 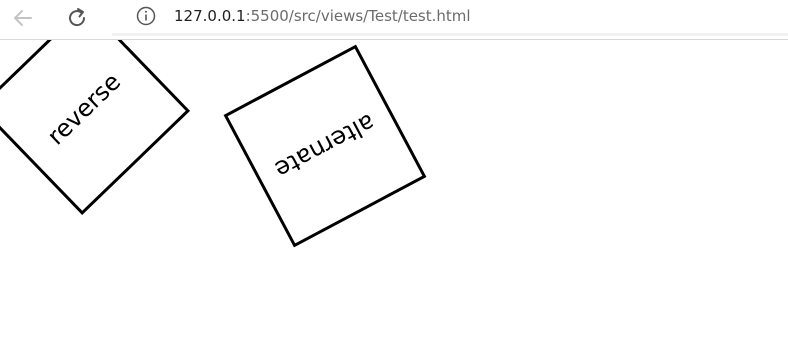 I want to click on alternate-label: alternate, so click(x=325, y=146).